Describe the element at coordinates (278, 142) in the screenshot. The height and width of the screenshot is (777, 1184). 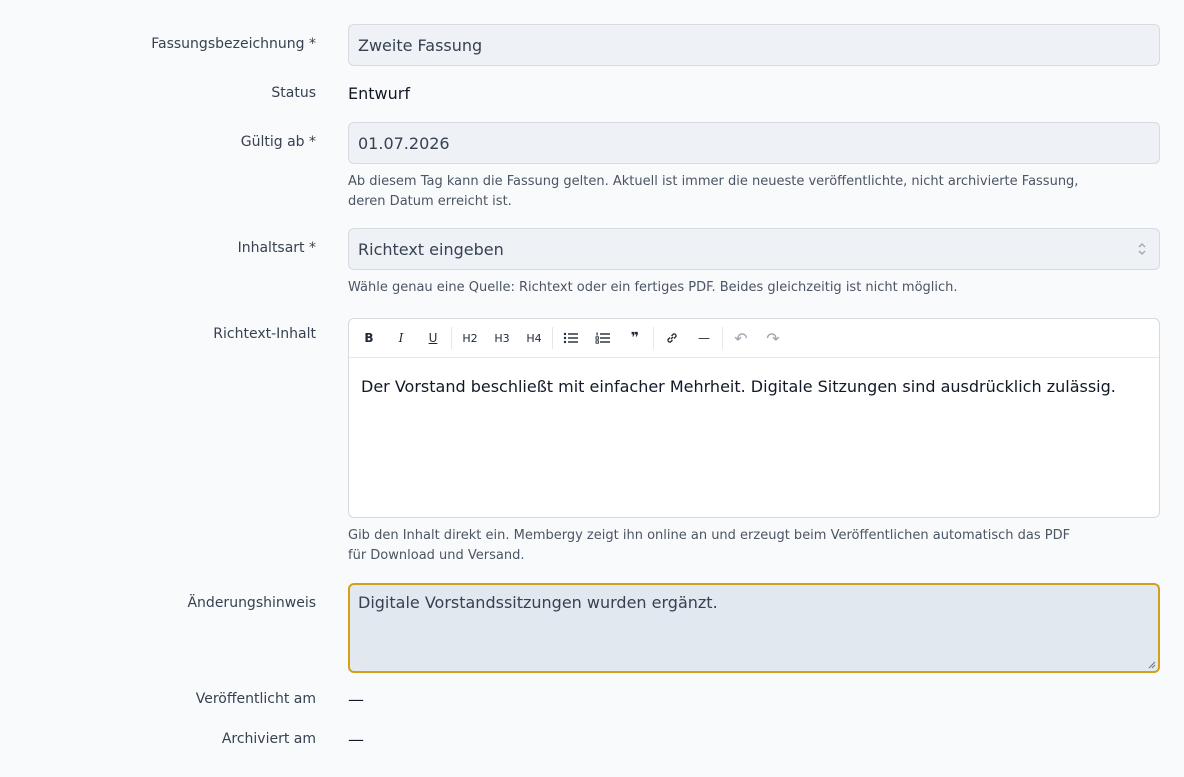
I see `valid-from-label: Gültig ab *` at that location.